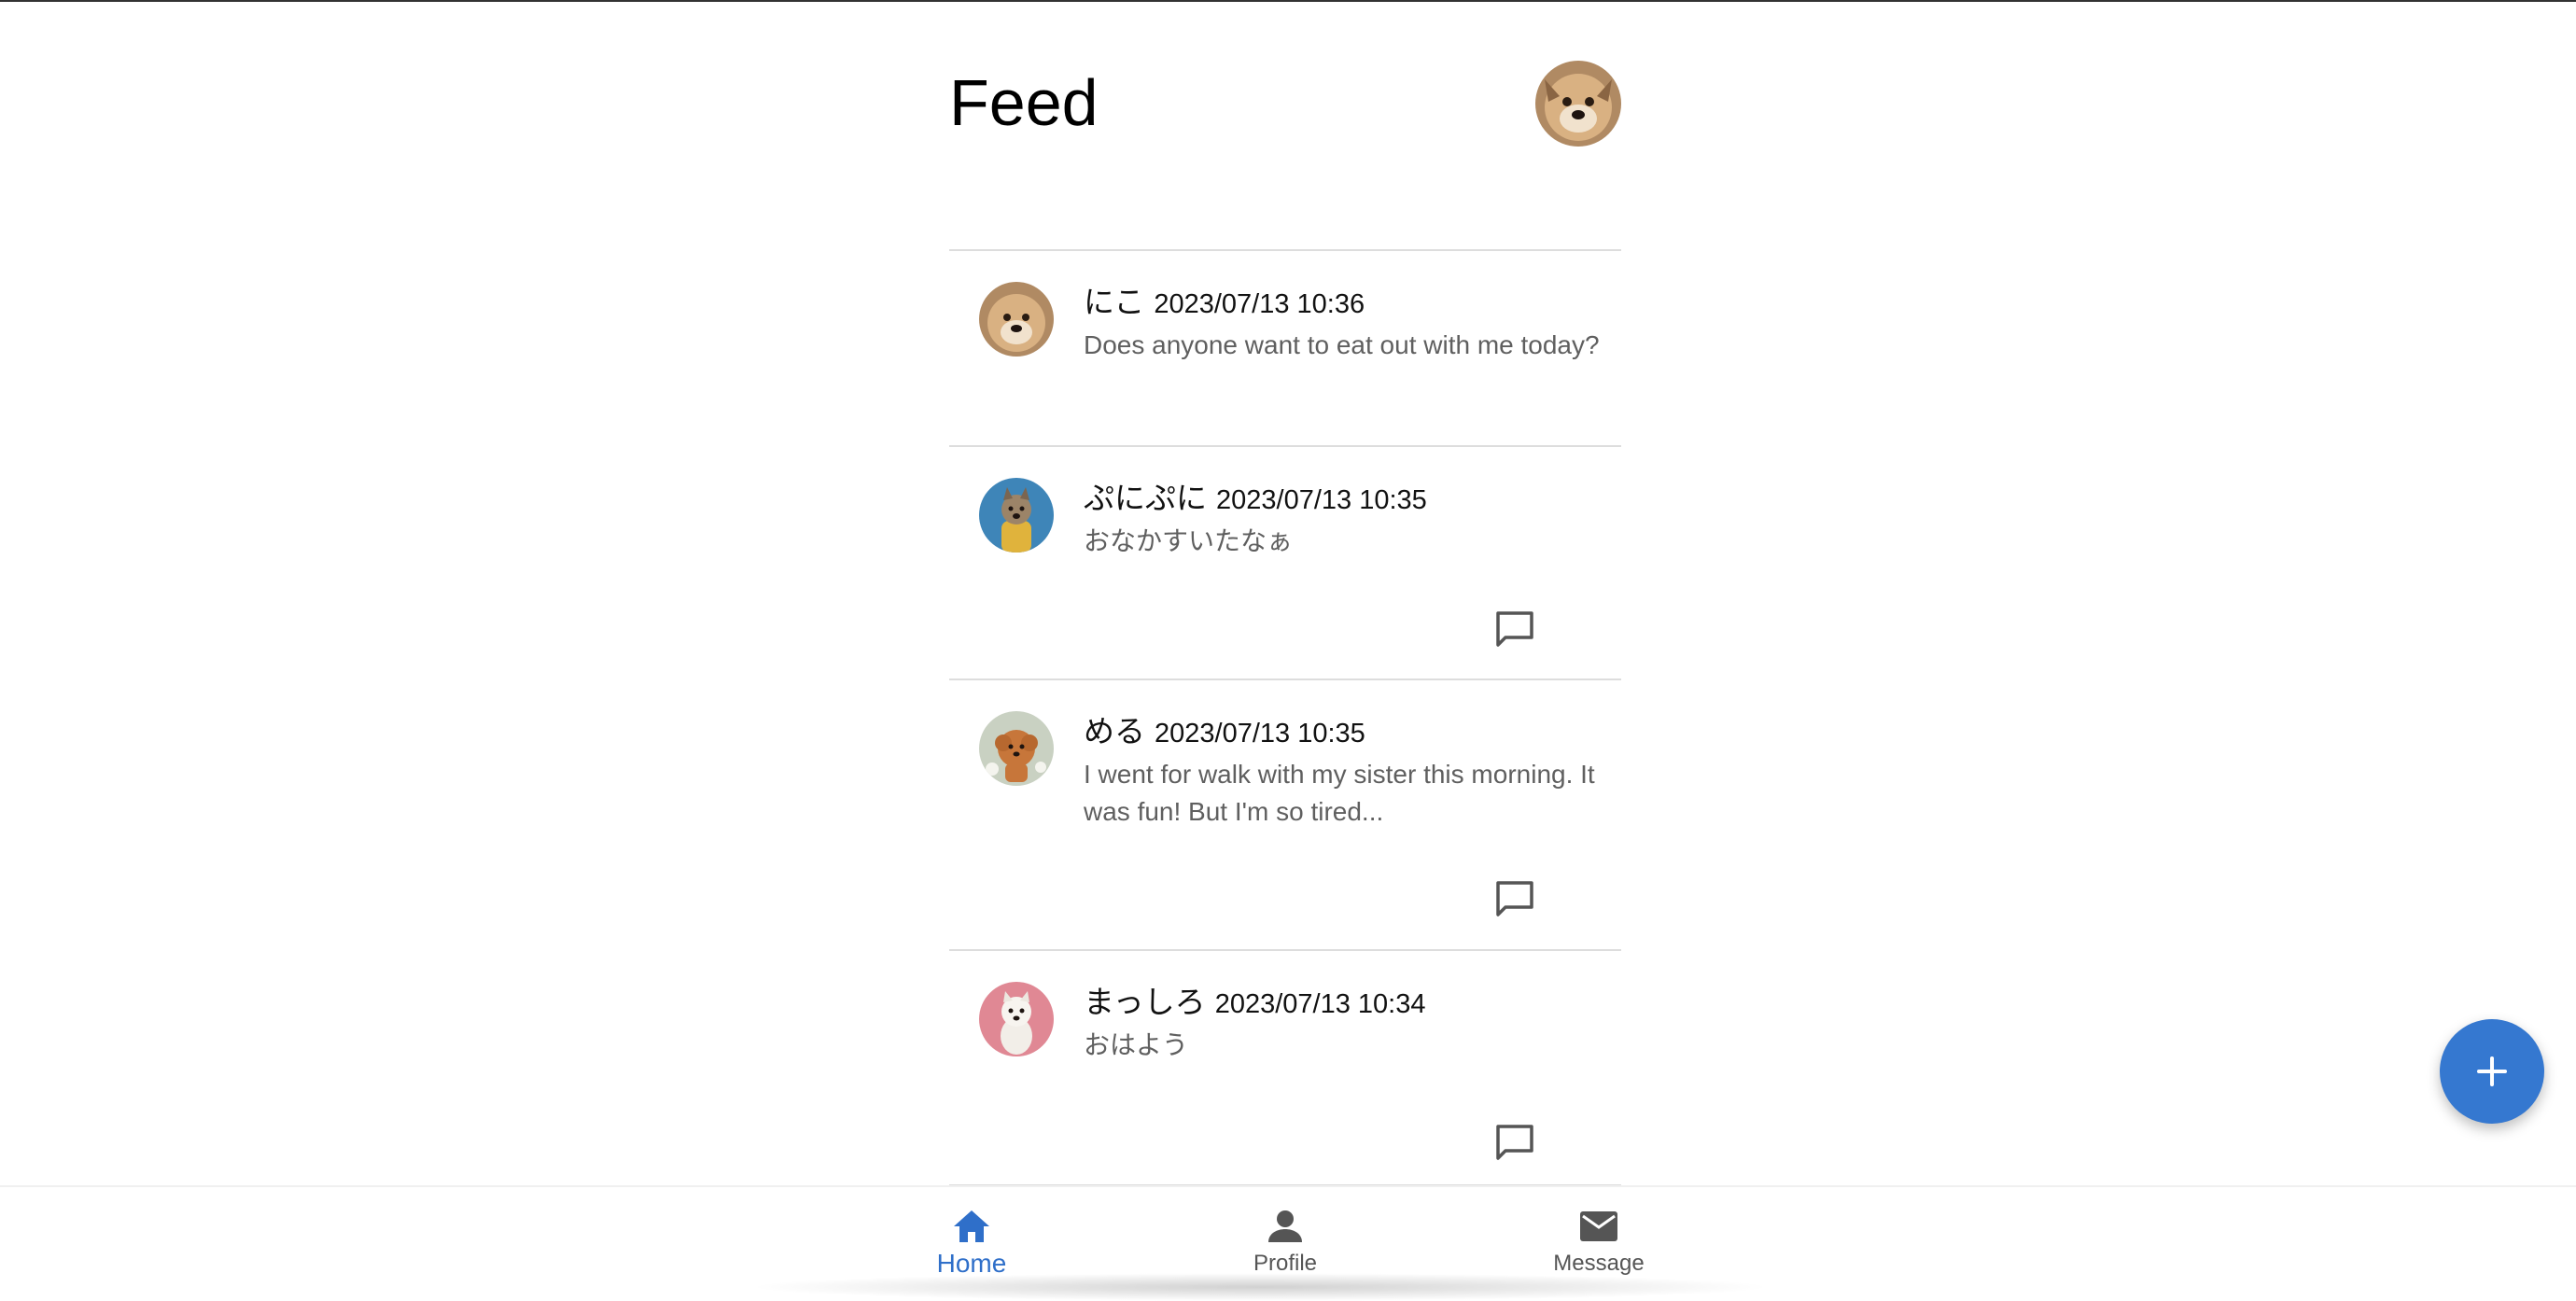 The width and height of the screenshot is (2576, 1301). What do you see at coordinates (1285, 563) in the screenshot?
I see `feed-post: ぷにぷに 2023/07/13 10:35 おなかすいたなぁ` at bounding box center [1285, 563].